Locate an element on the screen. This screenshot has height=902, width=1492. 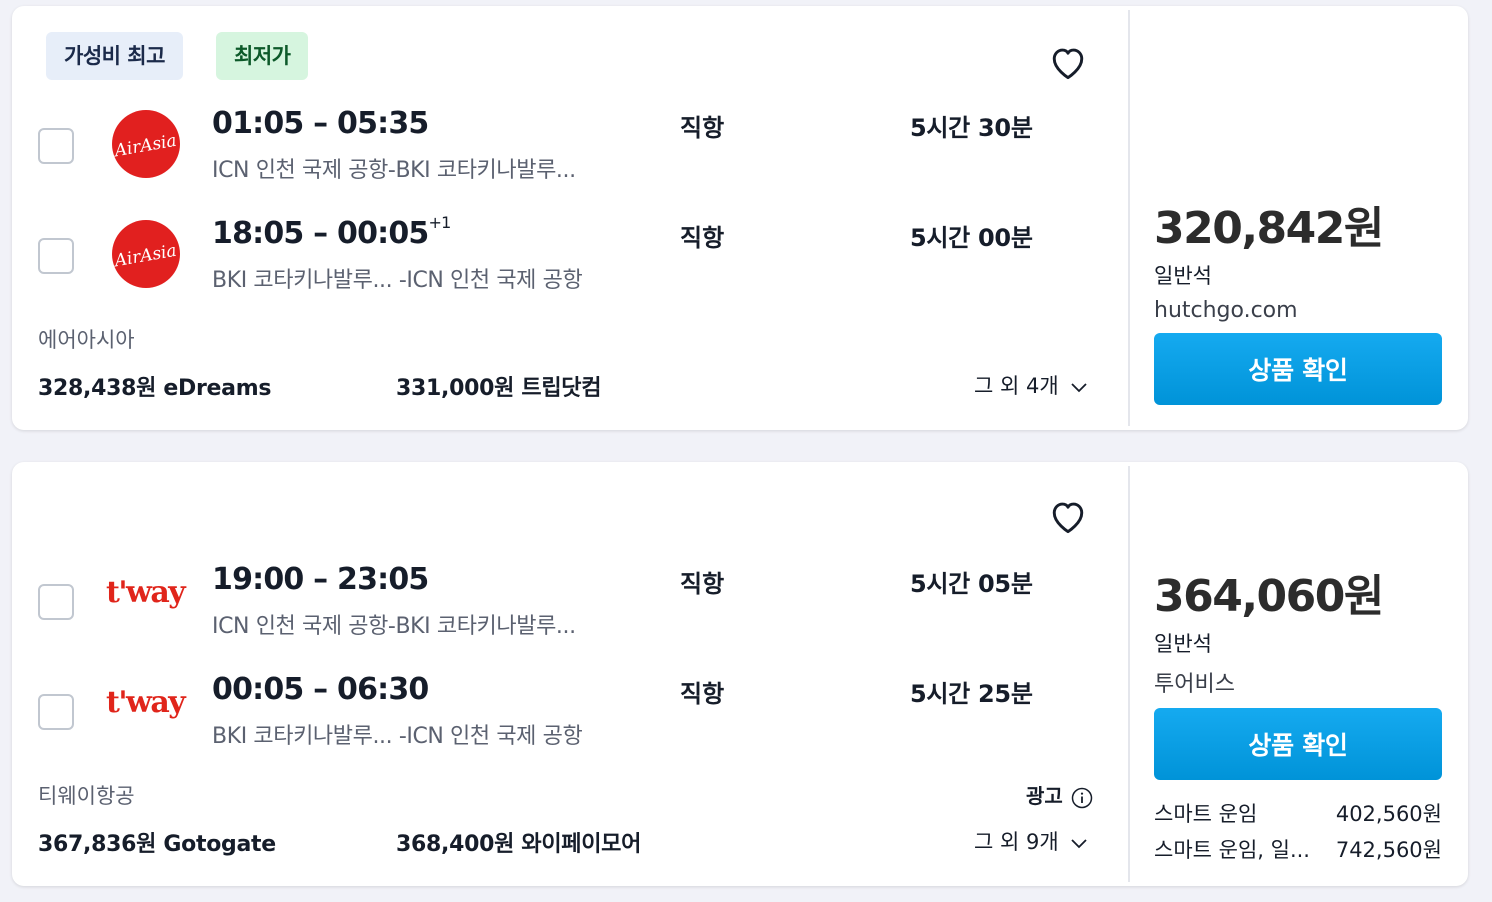
alt-price-option: 368,400원 와이페이모어 is located at coordinates (518, 842).